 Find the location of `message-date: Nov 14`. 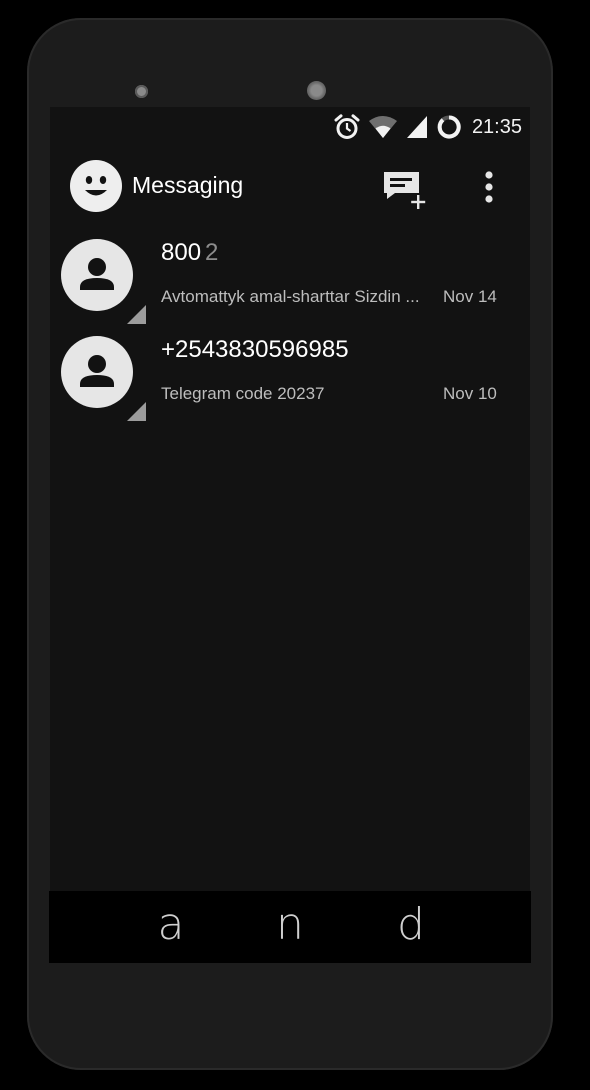

message-date: Nov 14 is located at coordinates (470, 296).